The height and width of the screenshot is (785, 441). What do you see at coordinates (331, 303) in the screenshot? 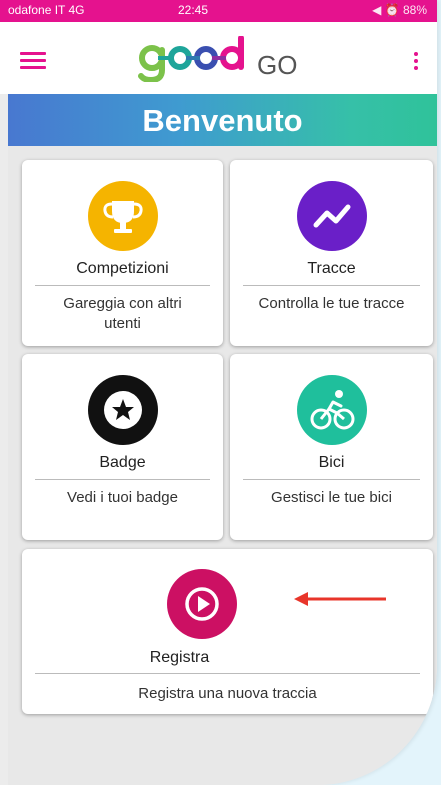
I see `card-description: Controlla le tue tracce` at bounding box center [331, 303].